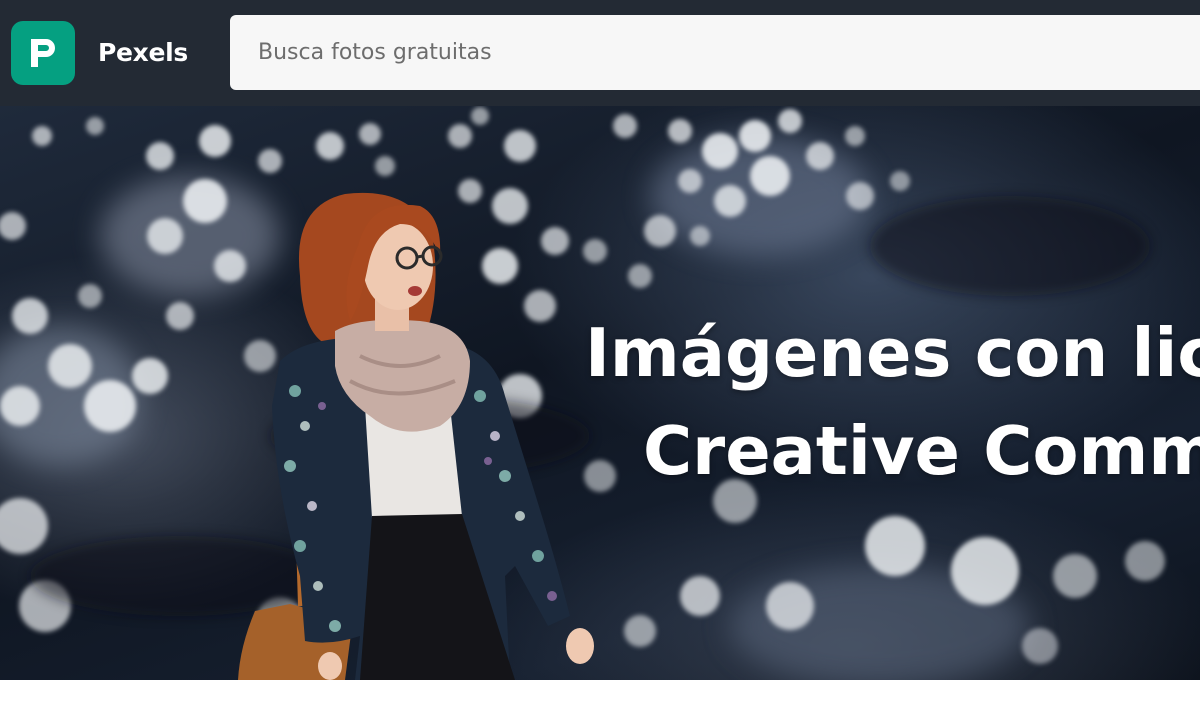 Image resolution: width=1200 pixels, height=706 pixels. What do you see at coordinates (892, 353) in the screenshot?
I see `hero-headline-line1: Imágenes con lic` at bounding box center [892, 353].